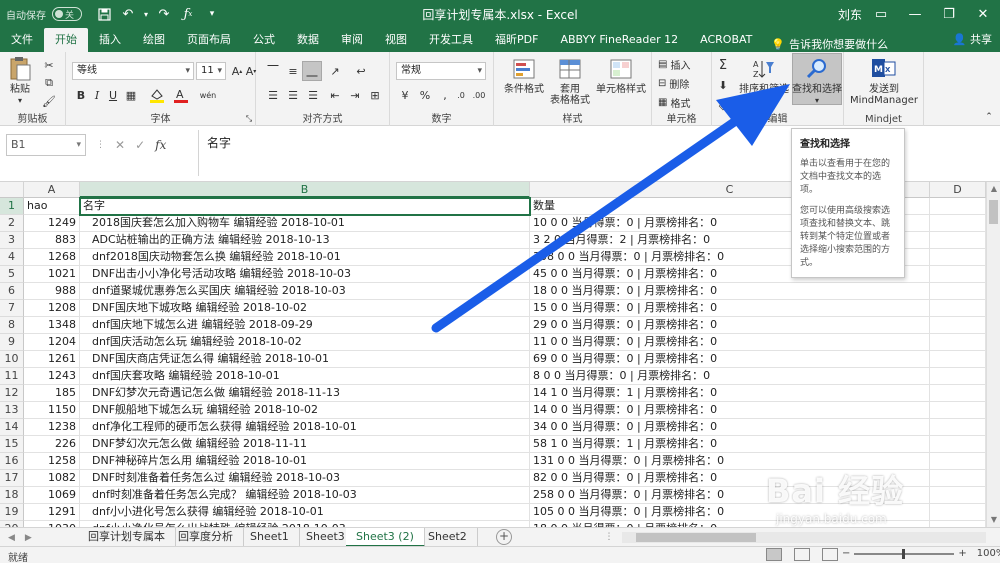 The height and width of the screenshot is (563, 1000). Describe the element at coordinates (802, 554) in the screenshot. I see `page-layout-view-icon` at that location.